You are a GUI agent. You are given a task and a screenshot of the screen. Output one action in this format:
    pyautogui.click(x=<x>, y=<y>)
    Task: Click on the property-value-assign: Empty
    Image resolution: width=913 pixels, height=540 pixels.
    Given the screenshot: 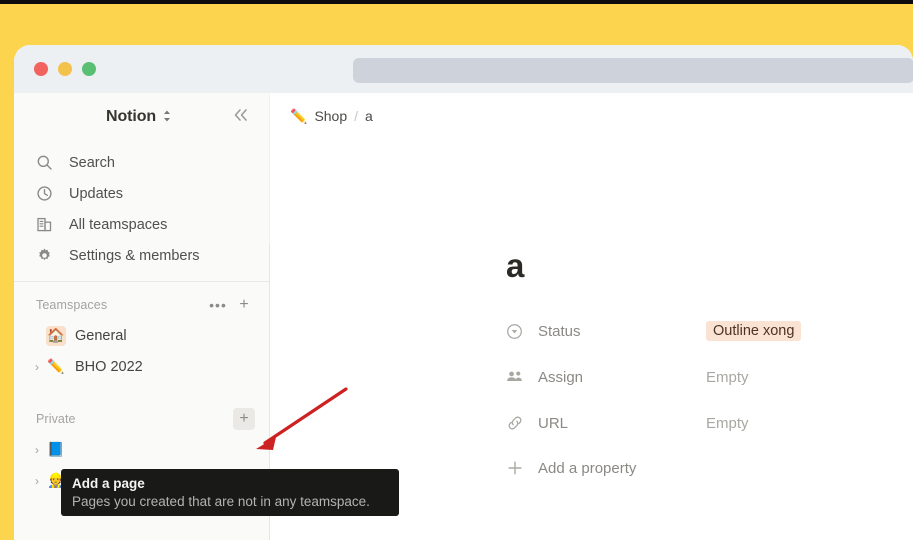 What is the action you would take?
    pyautogui.click(x=727, y=377)
    